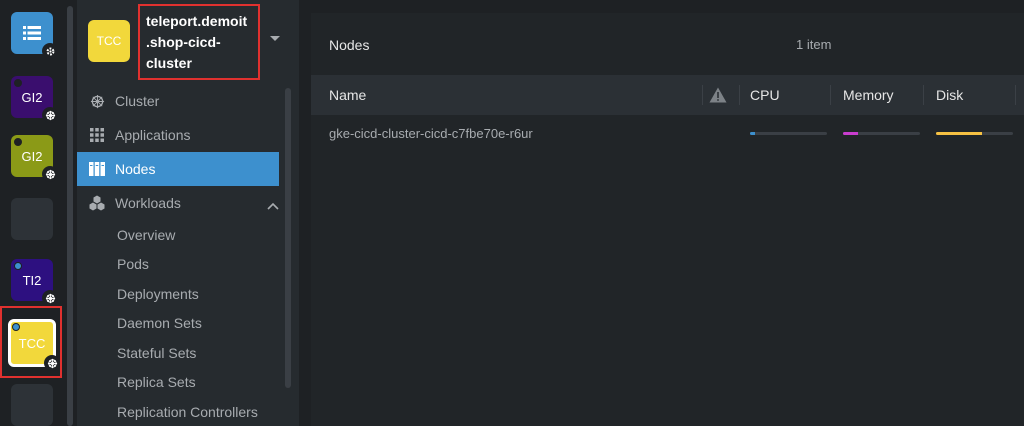  I want to click on sidebar-item-label: Applications, so click(153, 135).